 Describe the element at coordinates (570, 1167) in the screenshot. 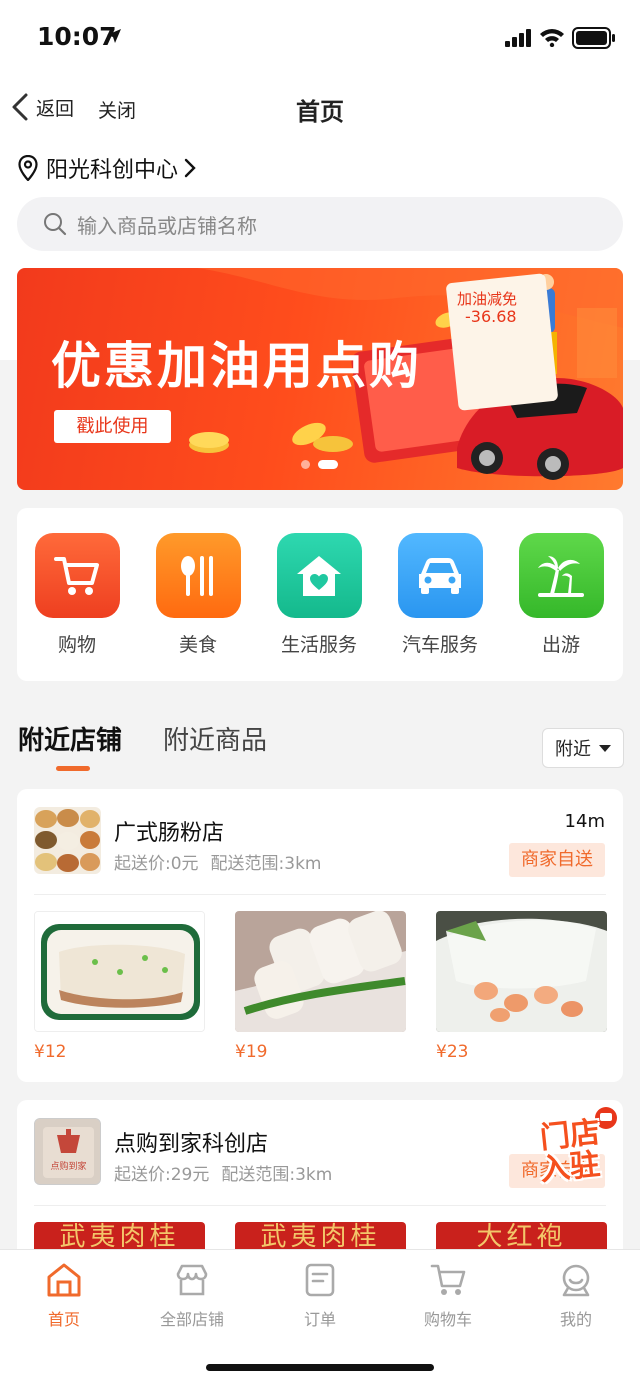

I see `store-join-line2: 入驻` at that location.